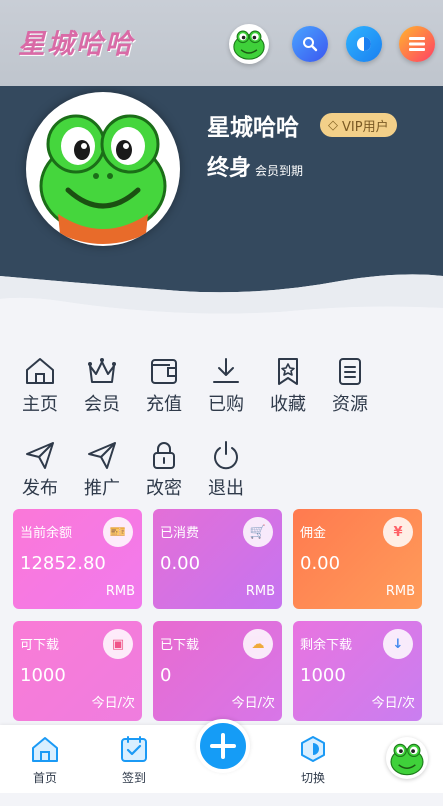  I want to click on tab-profile-avatar, so click(407, 758).